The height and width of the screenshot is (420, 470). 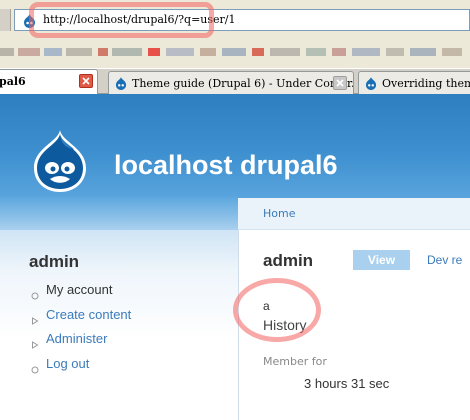 What do you see at coordinates (139, 19) in the screenshot?
I see `address-url: http://localhost/drupal6/?q=user/1` at bounding box center [139, 19].